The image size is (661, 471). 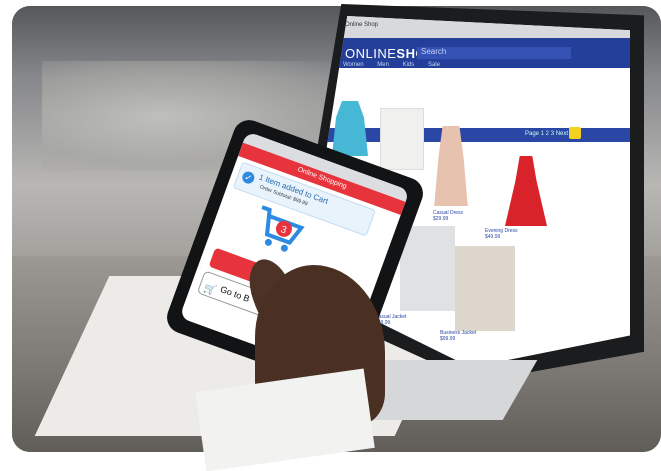 What do you see at coordinates (485, 288) in the screenshot?
I see `product-image-business-jacket` at bounding box center [485, 288].